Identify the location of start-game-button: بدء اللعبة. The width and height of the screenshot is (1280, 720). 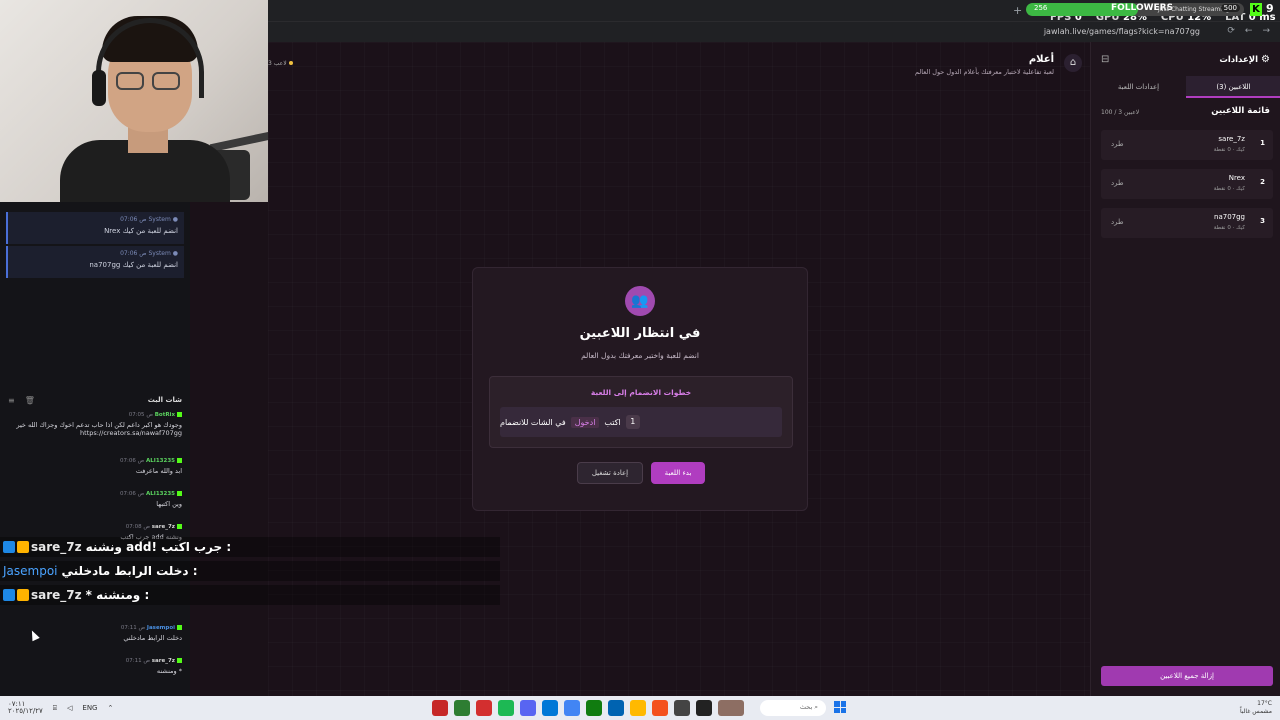
(678, 473).